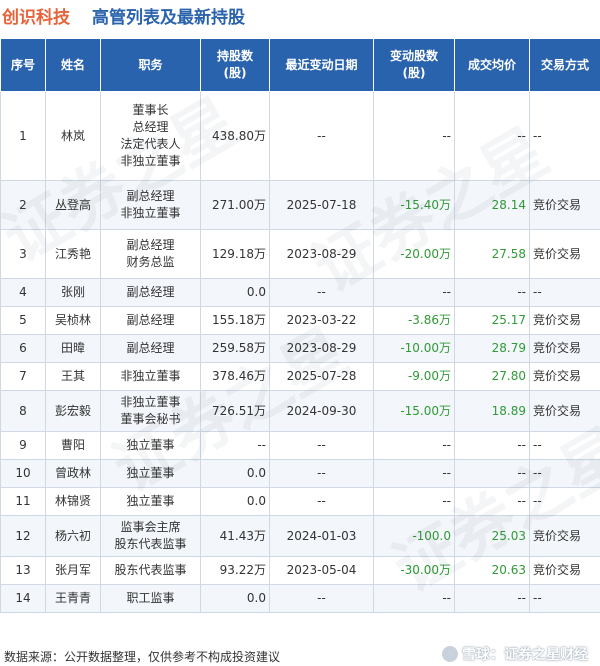 The width and height of the screenshot is (600, 666). What do you see at coordinates (150, 127) in the screenshot?
I see `position-line: 总经理` at bounding box center [150, 127].